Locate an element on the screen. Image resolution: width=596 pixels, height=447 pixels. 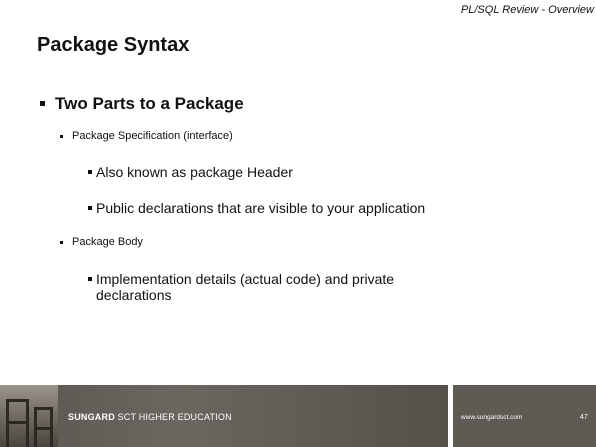
chairs-photo-icon is located at coordinates (29, 416).